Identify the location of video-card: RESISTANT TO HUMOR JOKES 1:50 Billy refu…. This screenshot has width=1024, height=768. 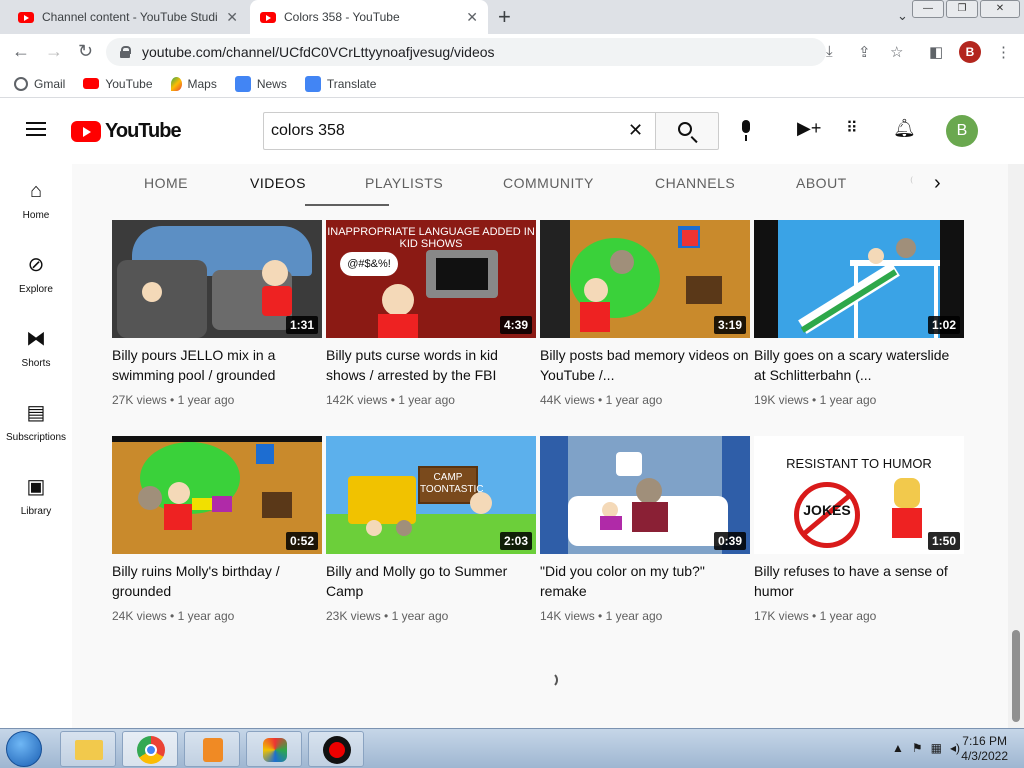
(859, 529).